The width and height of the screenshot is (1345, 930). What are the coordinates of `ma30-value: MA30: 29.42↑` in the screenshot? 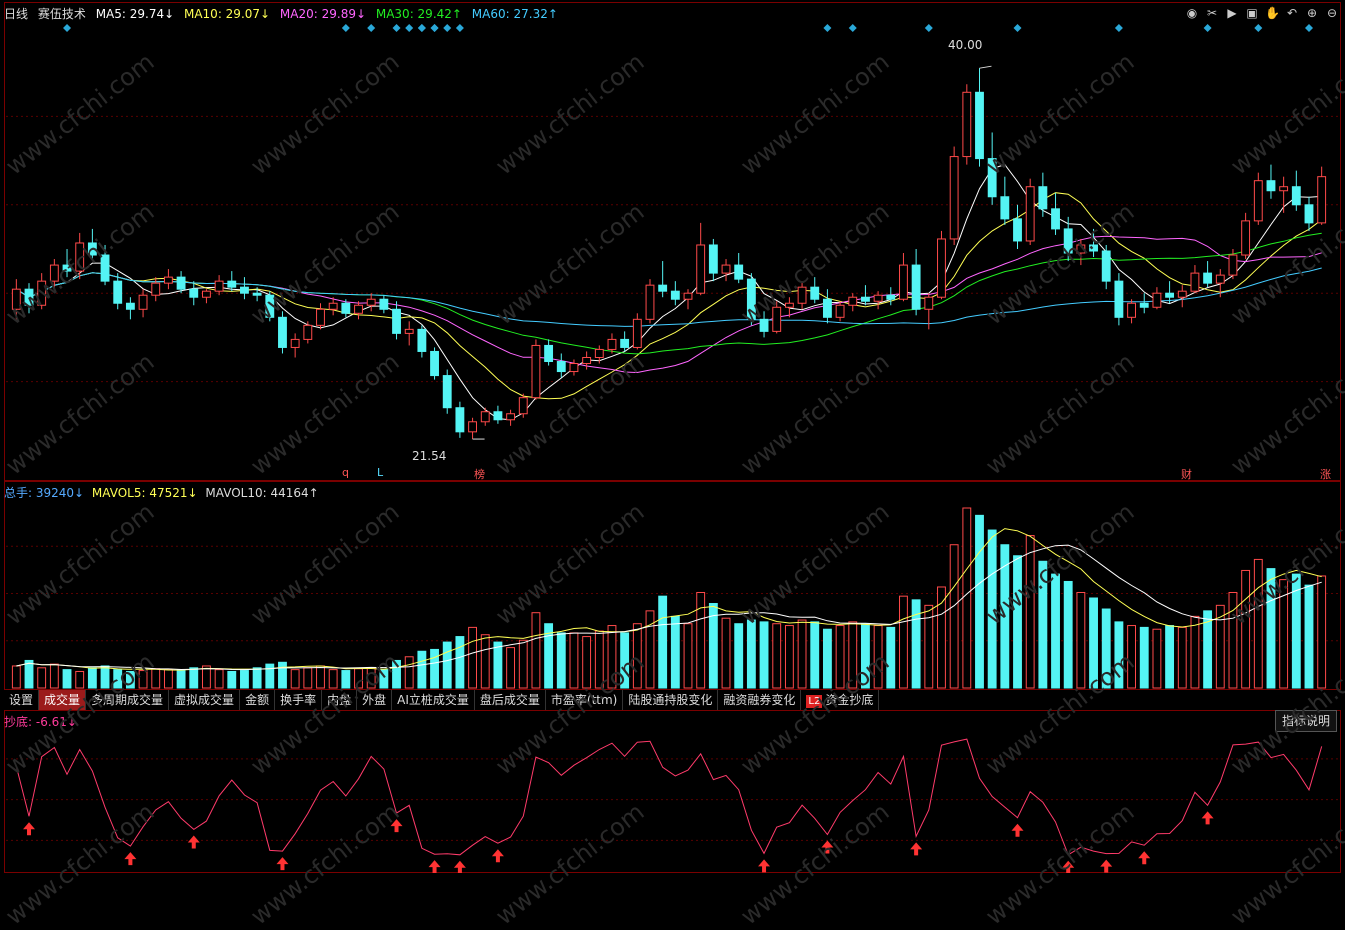 It's located at (418, 14).